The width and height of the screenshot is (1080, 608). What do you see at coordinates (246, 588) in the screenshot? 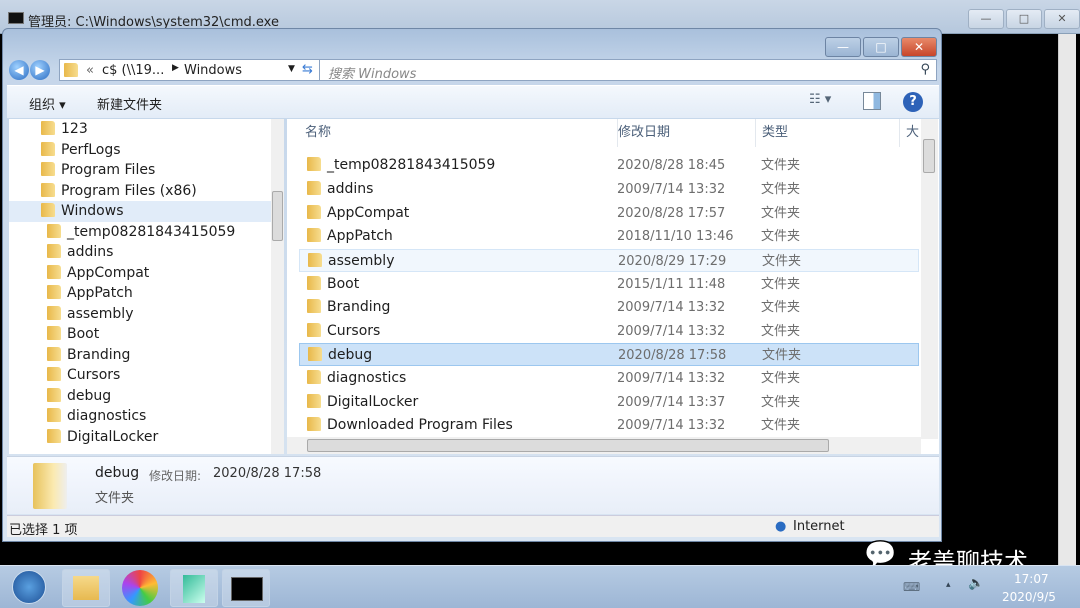
I see `taskbar-cmd` at bounding box center [246, 588].